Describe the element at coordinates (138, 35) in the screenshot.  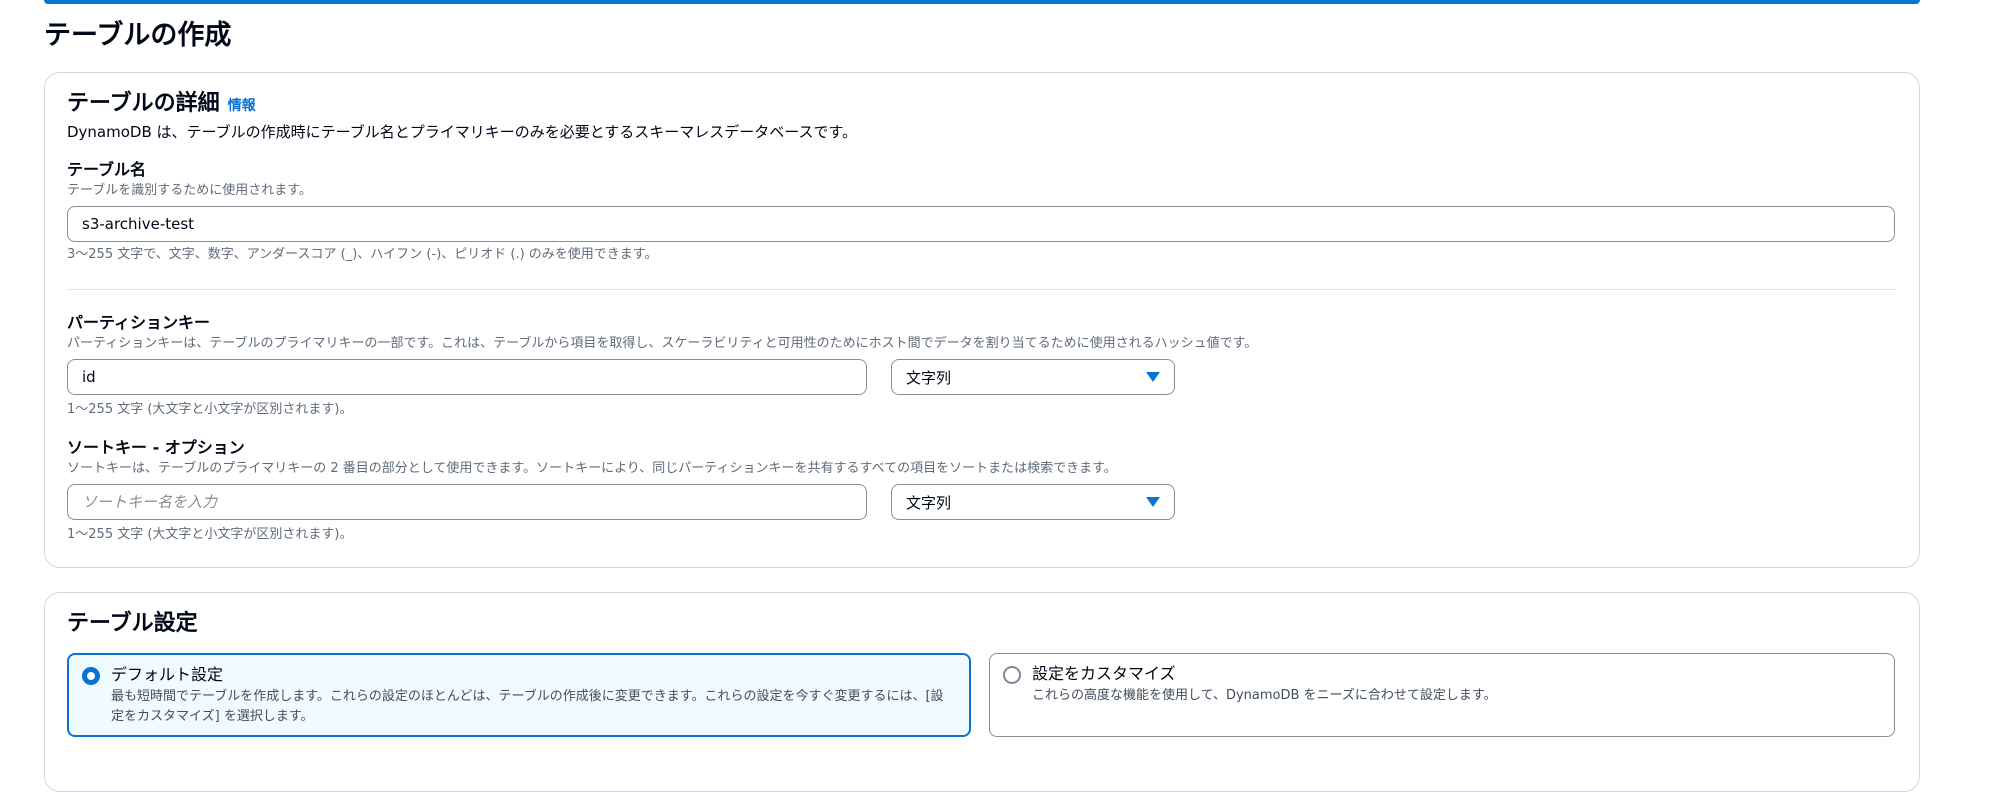
I see `page-title: テーブルの作成` at that location.